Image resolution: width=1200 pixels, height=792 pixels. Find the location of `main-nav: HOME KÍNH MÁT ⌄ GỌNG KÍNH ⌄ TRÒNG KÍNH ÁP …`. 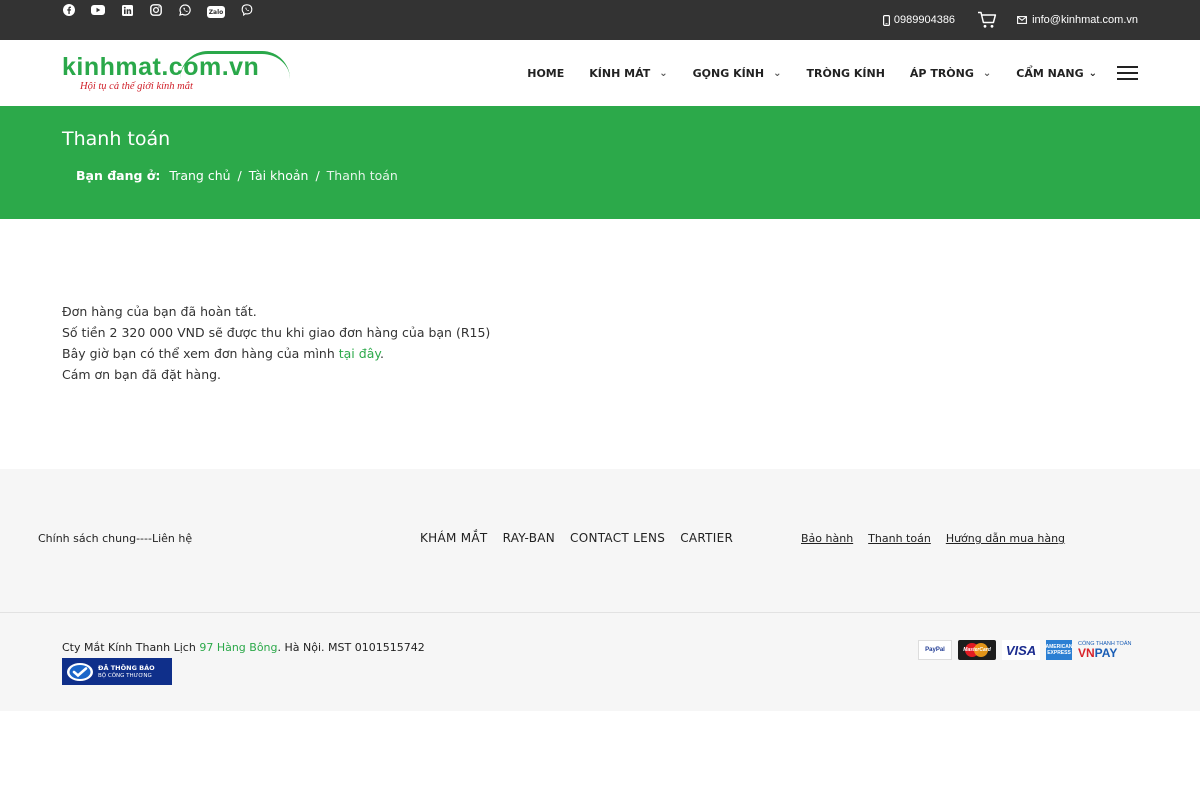

main-nav: HOME KÍNH MÁT ⌄ GỌNG KÍNH ⌄ TRÒNG KÍNH ÁP … is located at coordinates (820, 73).